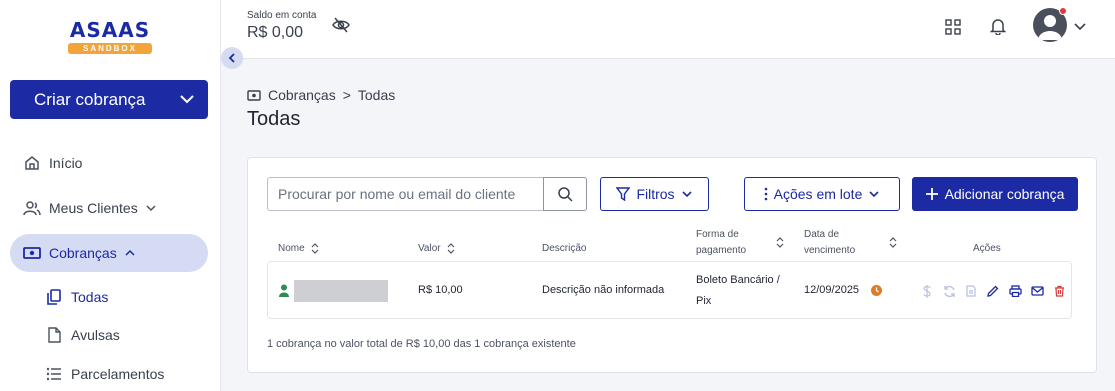  Describe the element at coordinates (405, 194) in the screenshot. I see `search-input` at that location.